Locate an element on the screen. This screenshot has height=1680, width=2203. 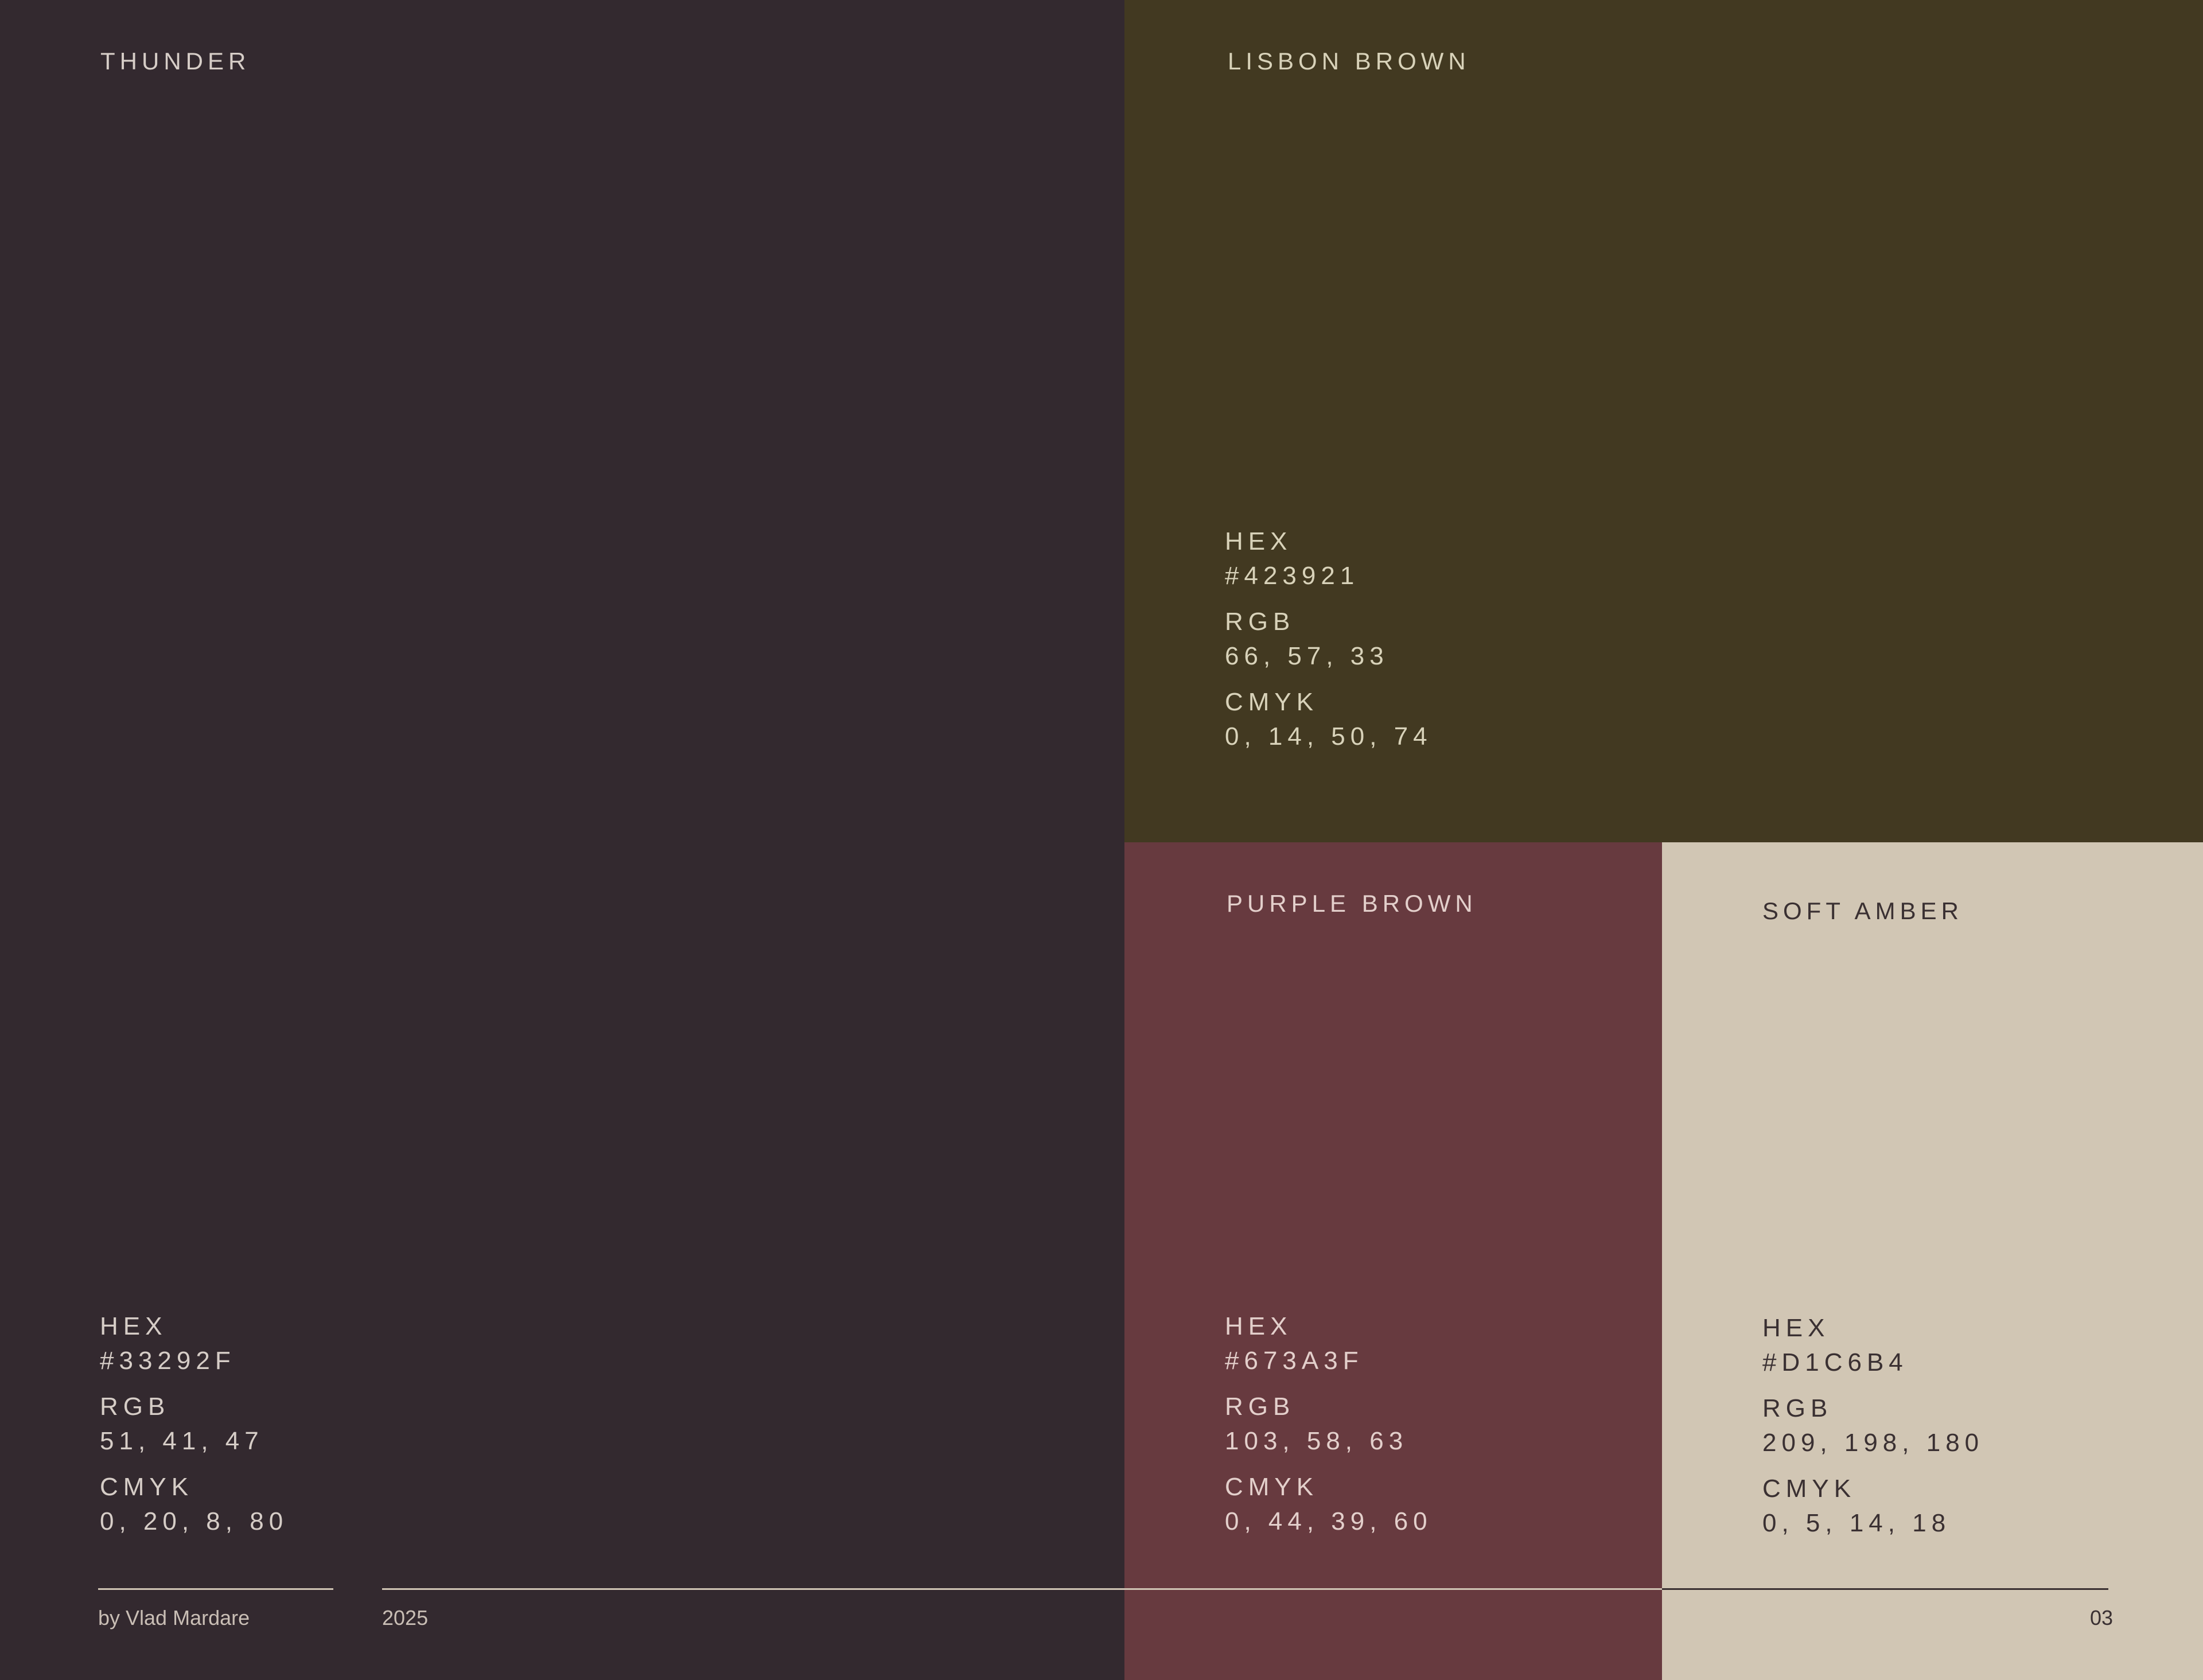
page-number: 03 is located at coordinates (2101, 1618).